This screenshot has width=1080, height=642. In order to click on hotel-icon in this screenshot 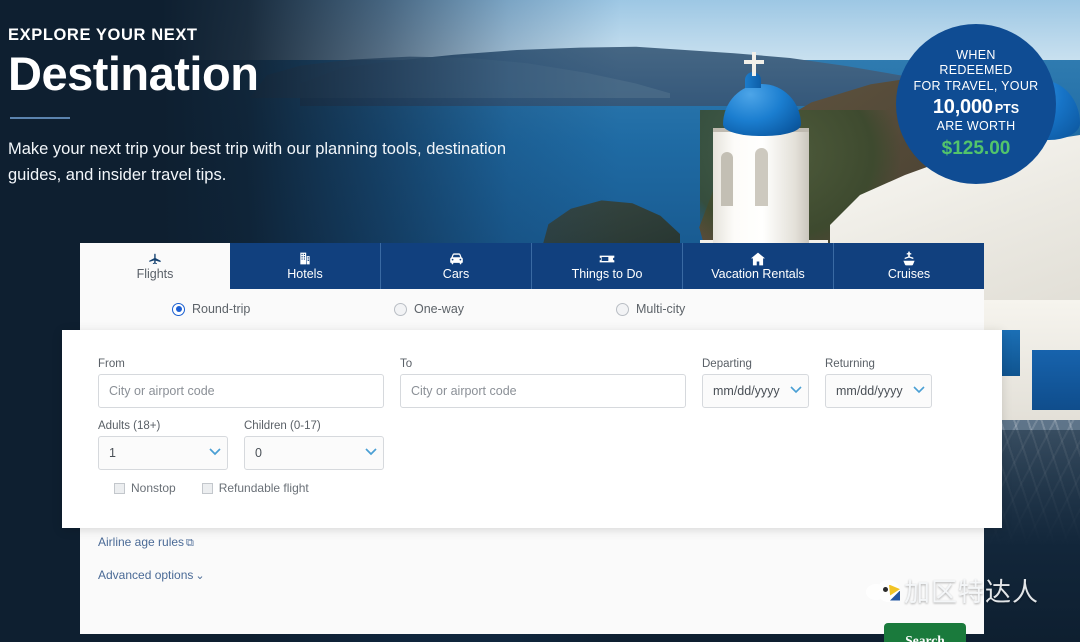, I will do `click(305, 258)`.